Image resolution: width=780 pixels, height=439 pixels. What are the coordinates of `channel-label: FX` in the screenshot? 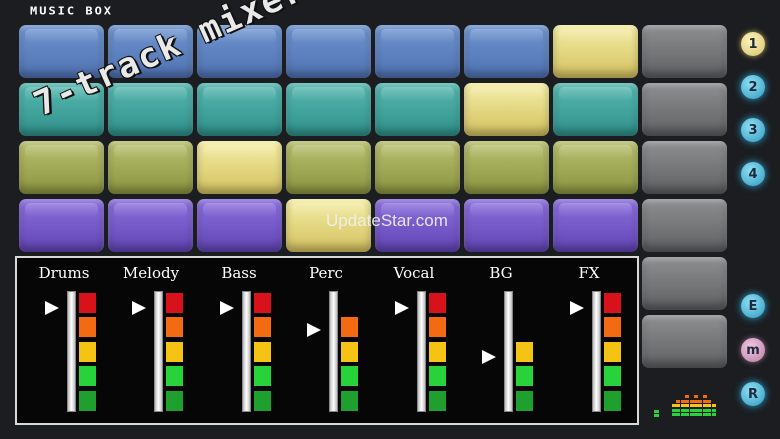 It's located at (589, 273).